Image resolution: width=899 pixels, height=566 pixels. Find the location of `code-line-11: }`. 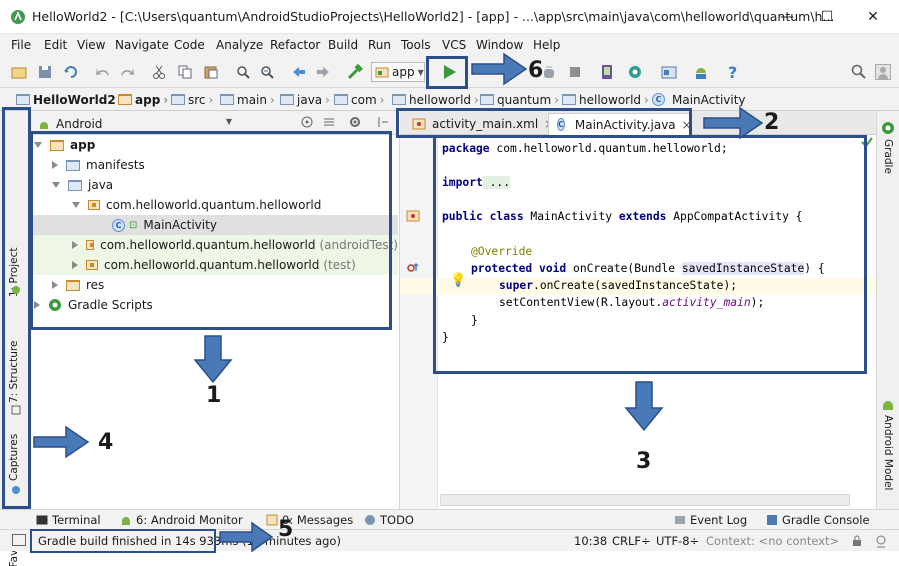

code-line-11: } is located at coordinates (474, 320).